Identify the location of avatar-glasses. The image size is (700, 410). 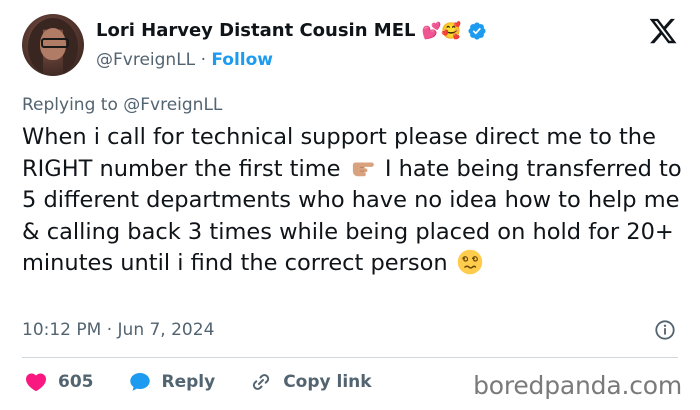
(55, 43).